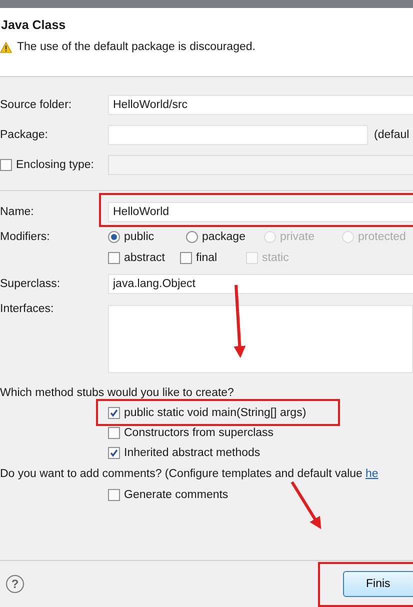 The width and height of the screenshot is (413, 607). What do you see at coordinates (215, 413) in the screenshot?
I see `checkbox-label: public static void main(String[] args)` at bounding box center [215, 413].